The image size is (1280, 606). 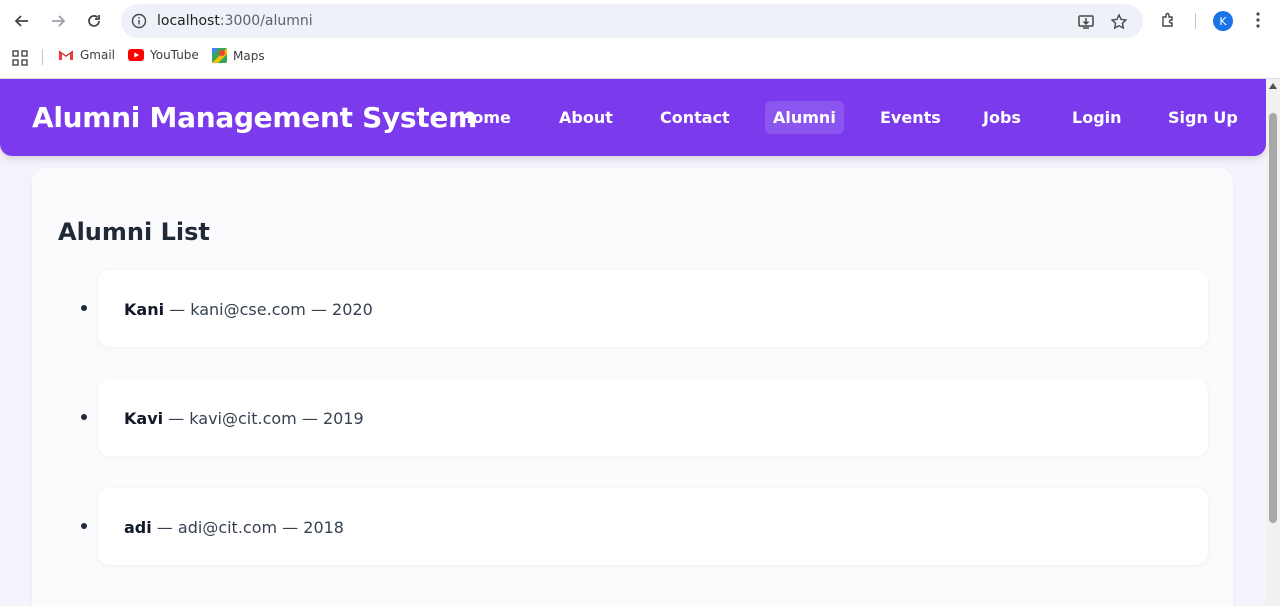 What do you see at coordinates (144, 418) in the screenshot?
I see `alumni-name: Kavi` at bounding box center [144, 418].